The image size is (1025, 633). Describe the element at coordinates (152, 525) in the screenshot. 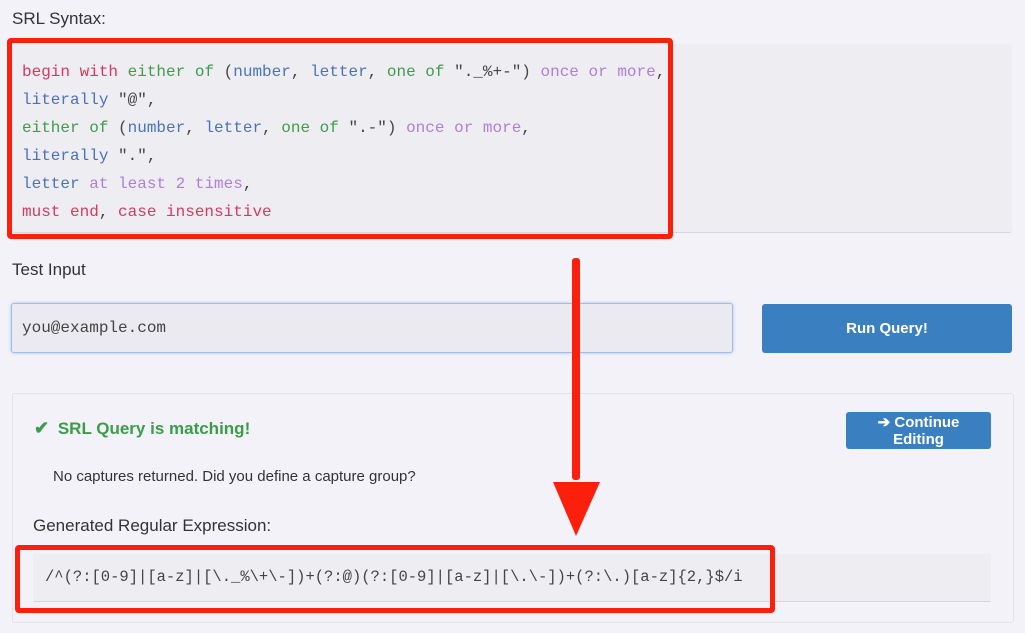

I see `generated-regex-label: Generated Regular Expression:` at that location.